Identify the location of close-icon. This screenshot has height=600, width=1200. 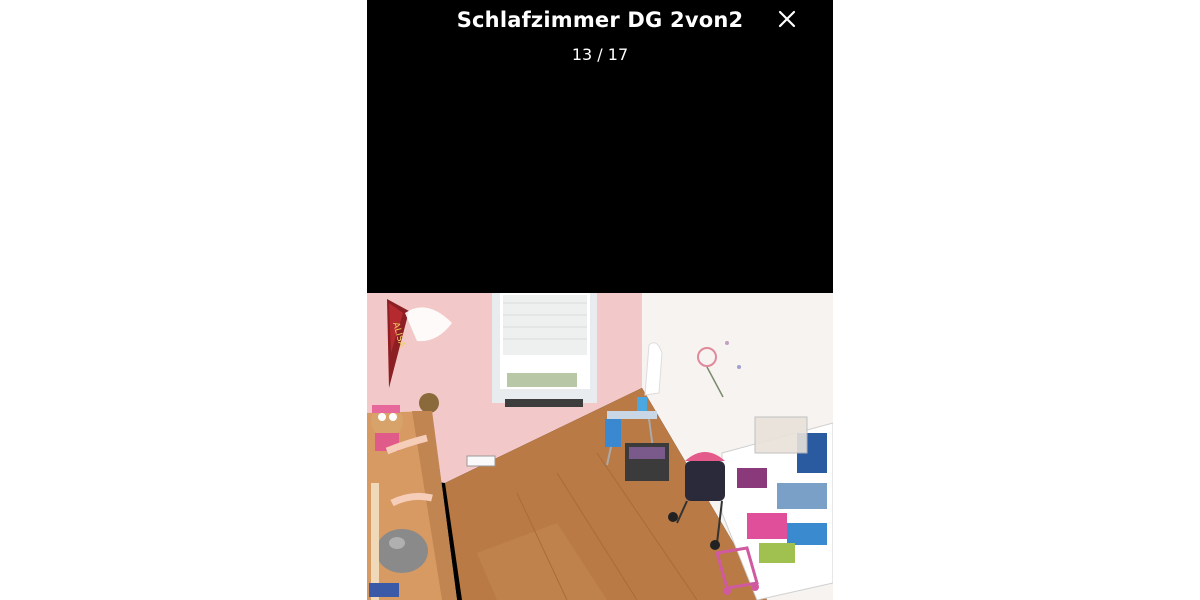
(787, 19).